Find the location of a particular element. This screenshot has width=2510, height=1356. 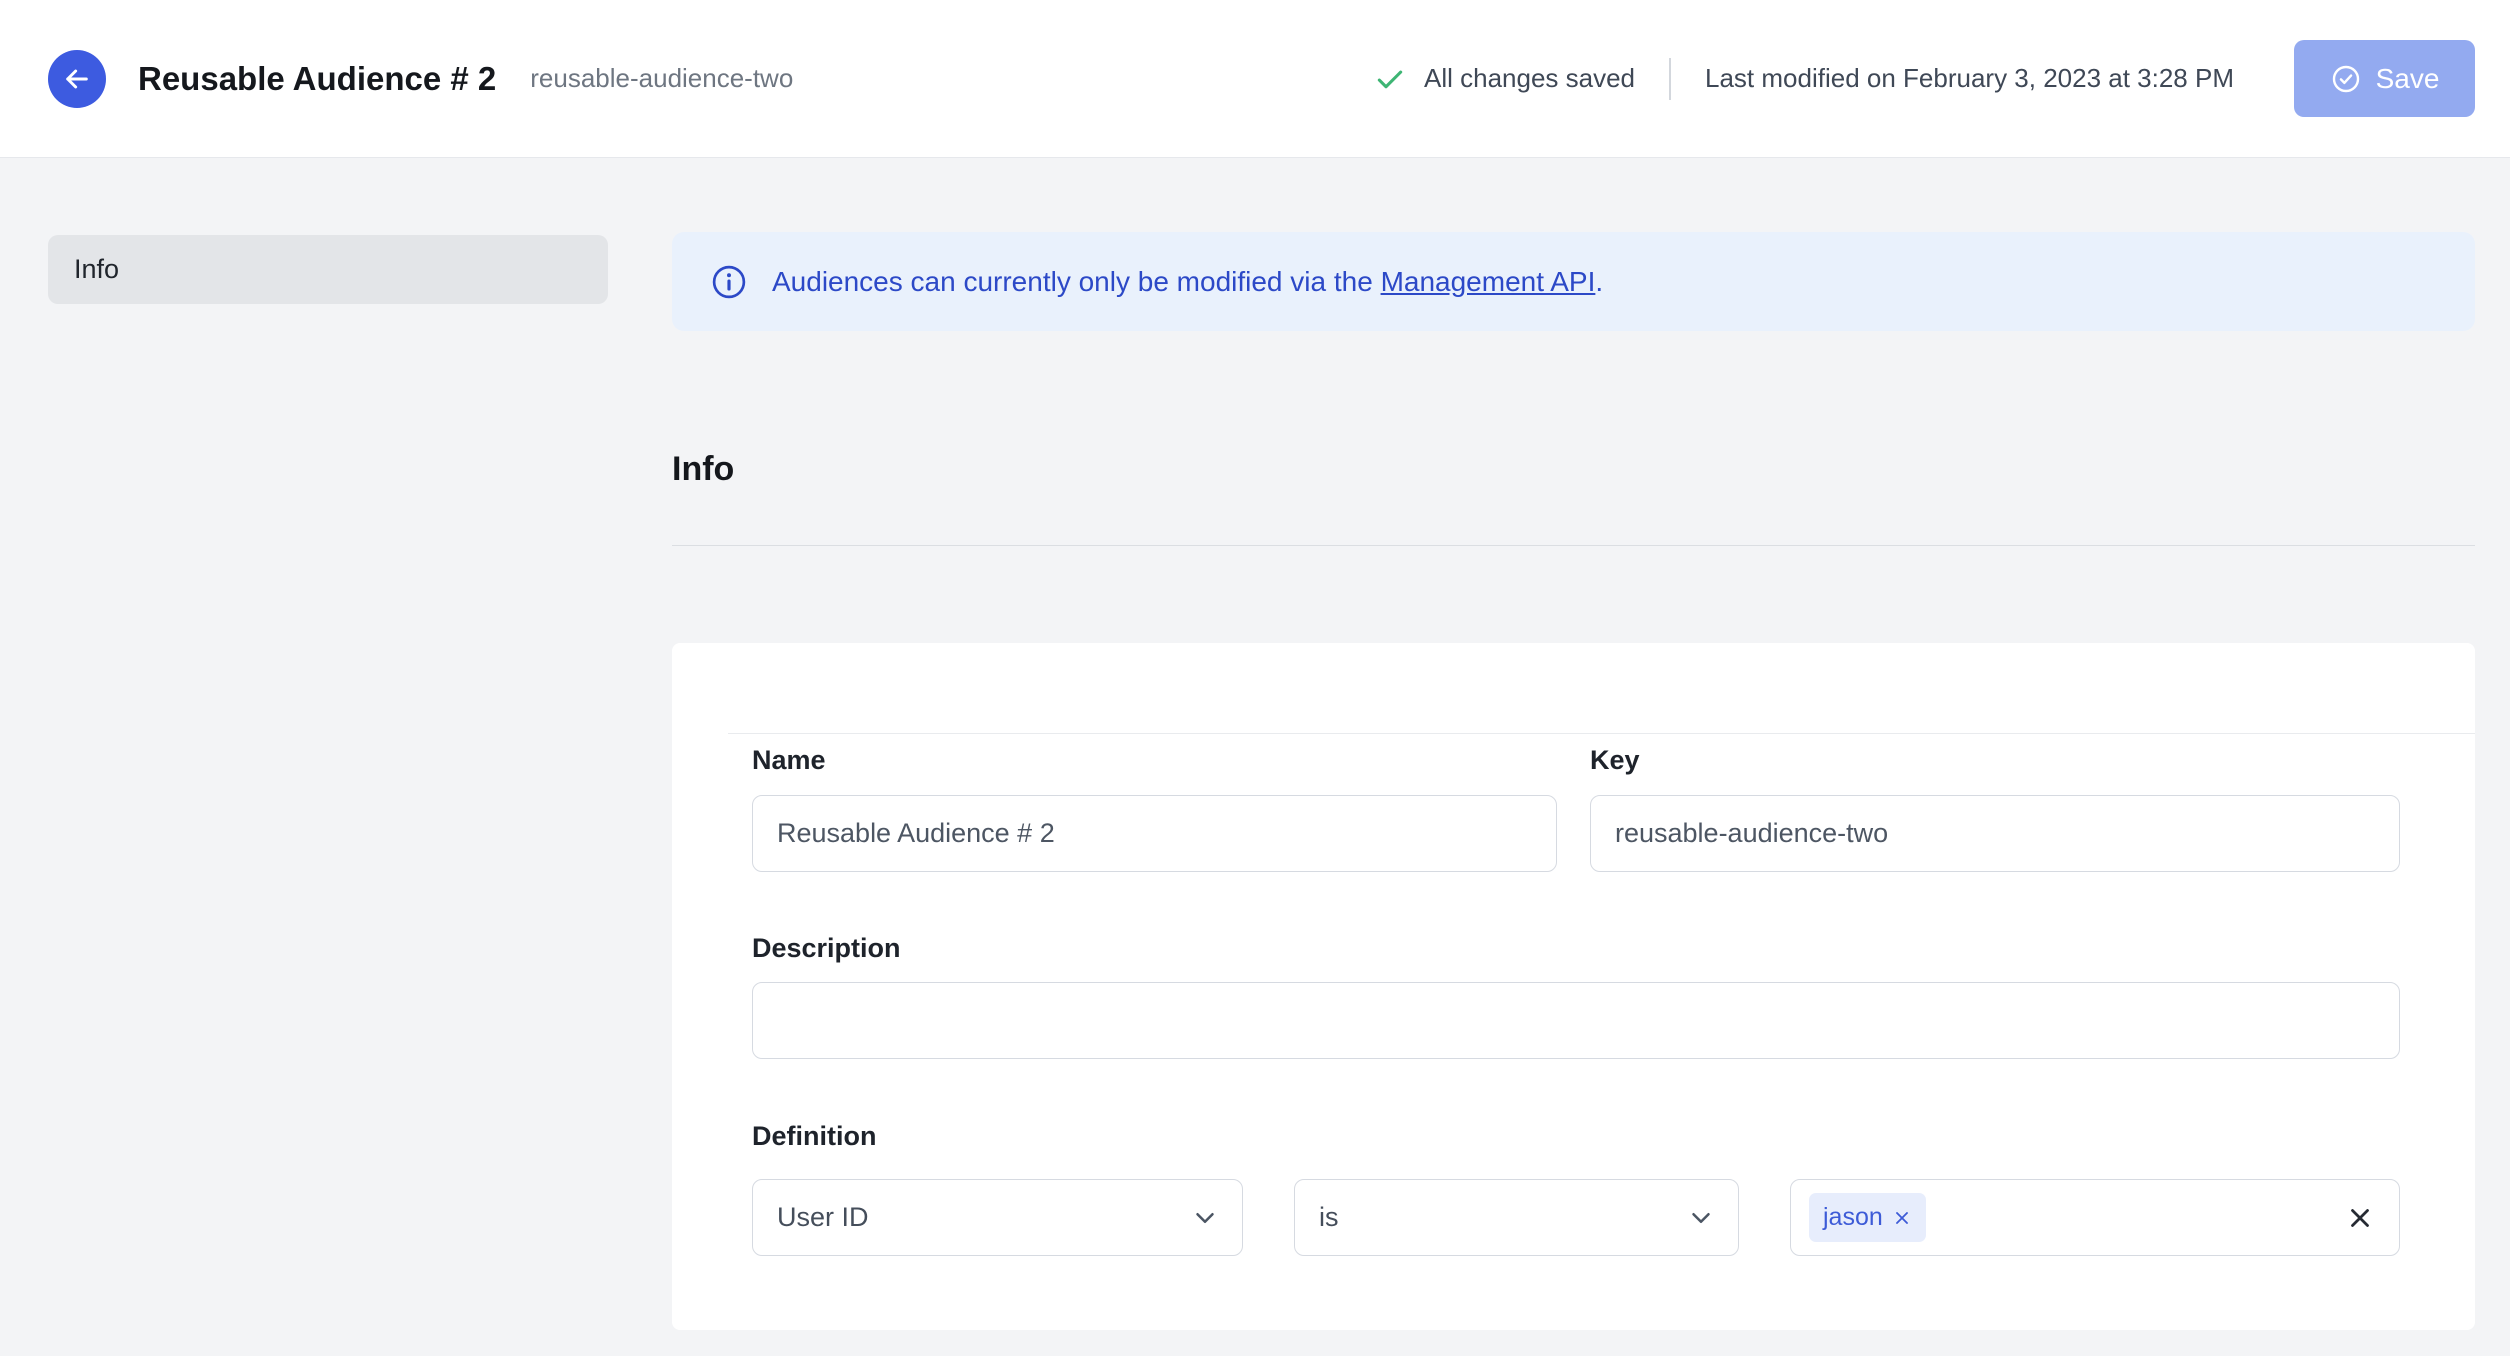

save-button-label: Save is located at coordinates (2407, 78).